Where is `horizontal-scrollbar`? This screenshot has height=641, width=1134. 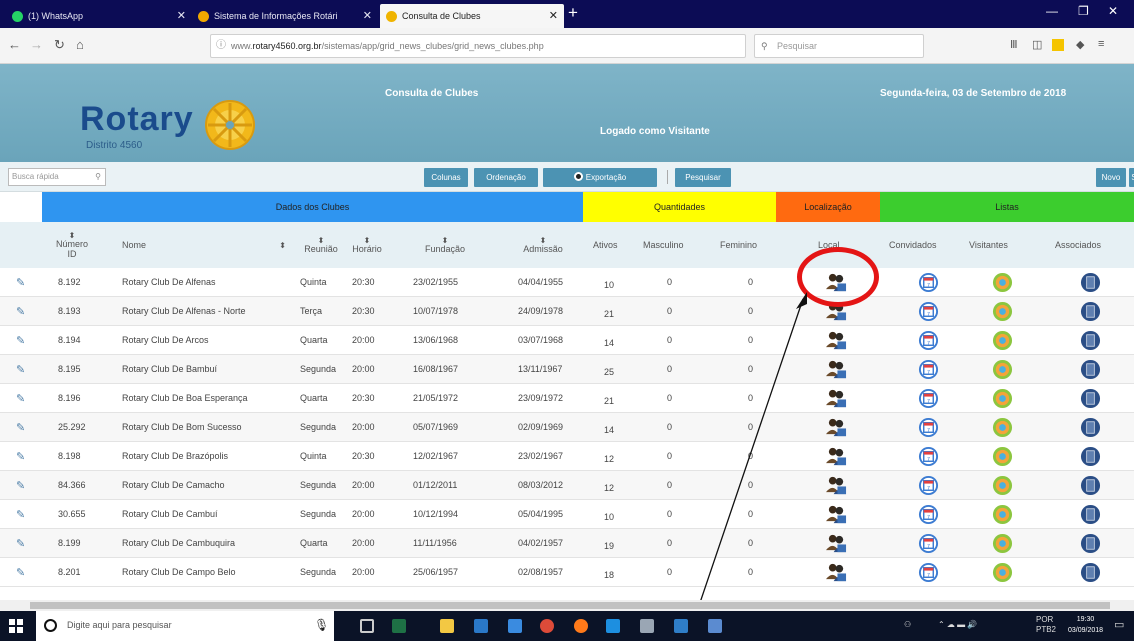 horizontal-scrollbar is located at coordinates (567, 605).